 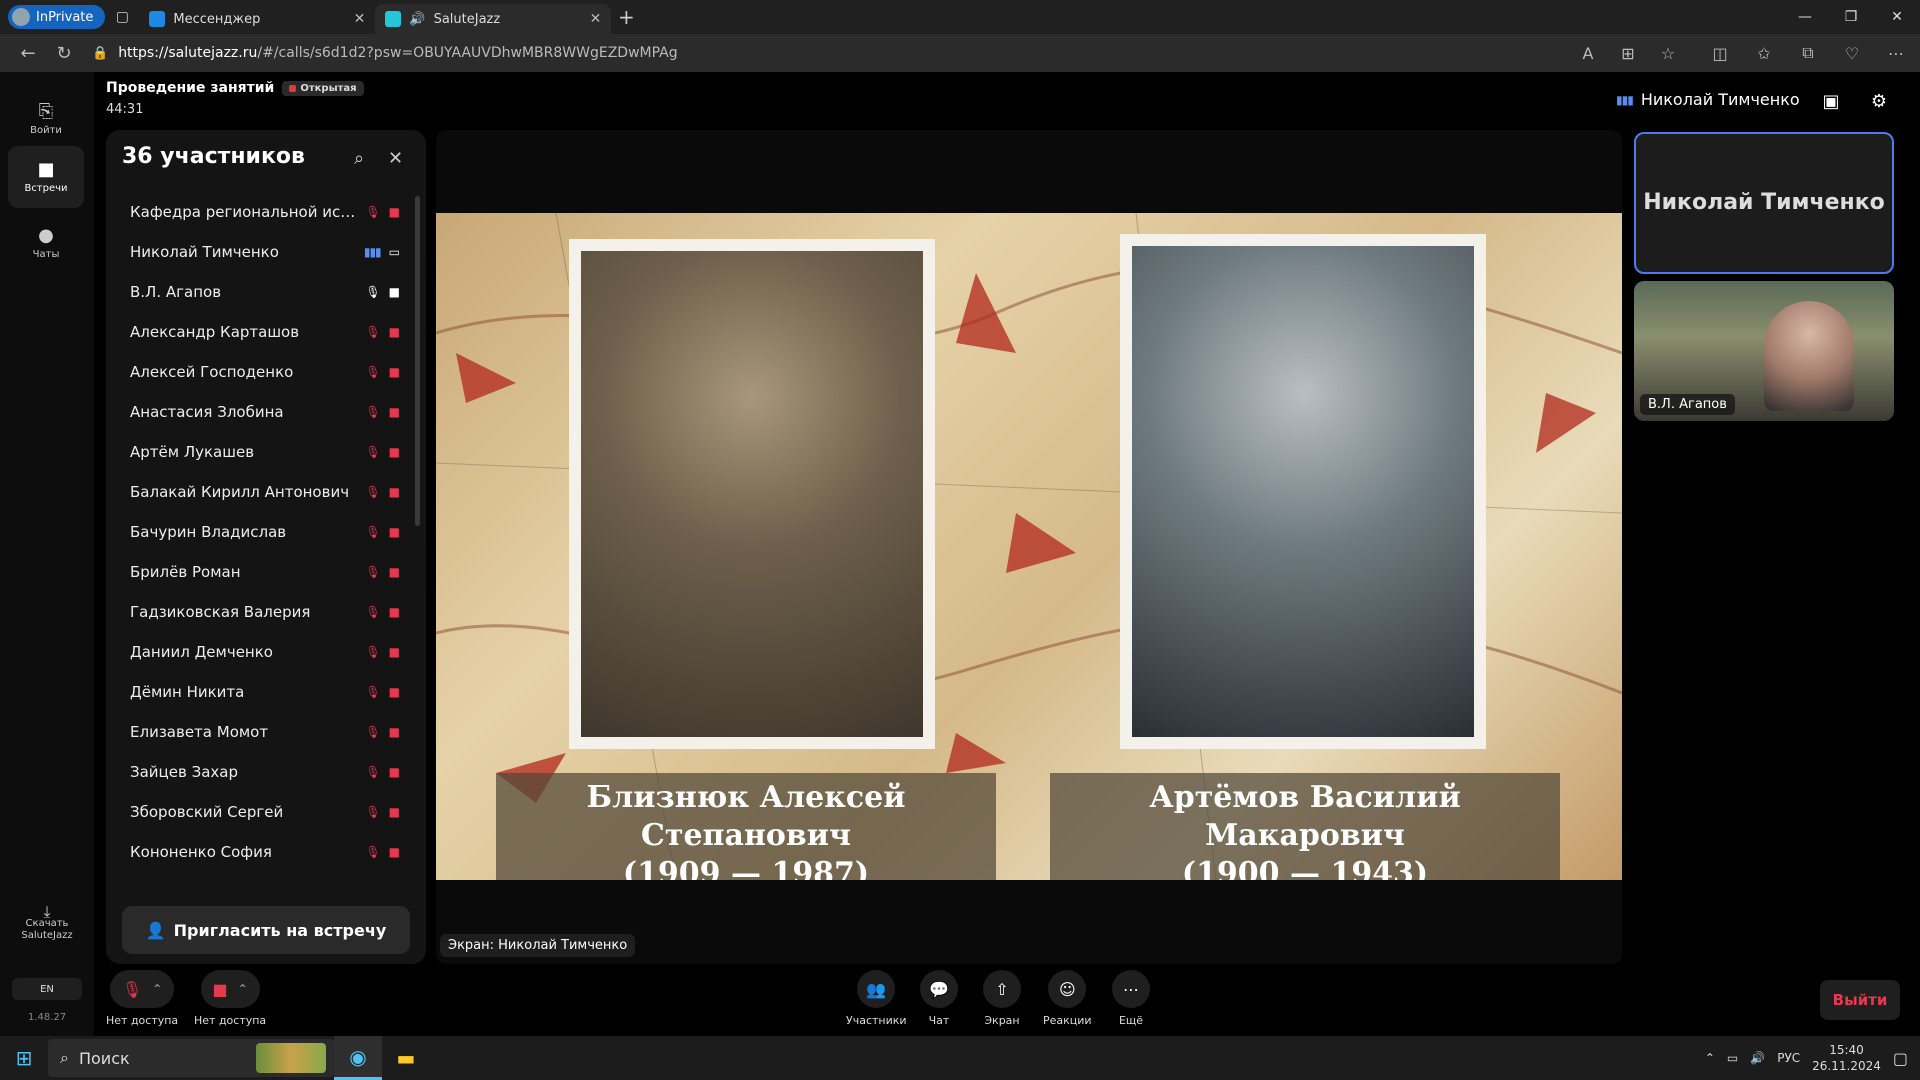 I want to click on smile-icon: ☺, so click(x=1067, y=989).